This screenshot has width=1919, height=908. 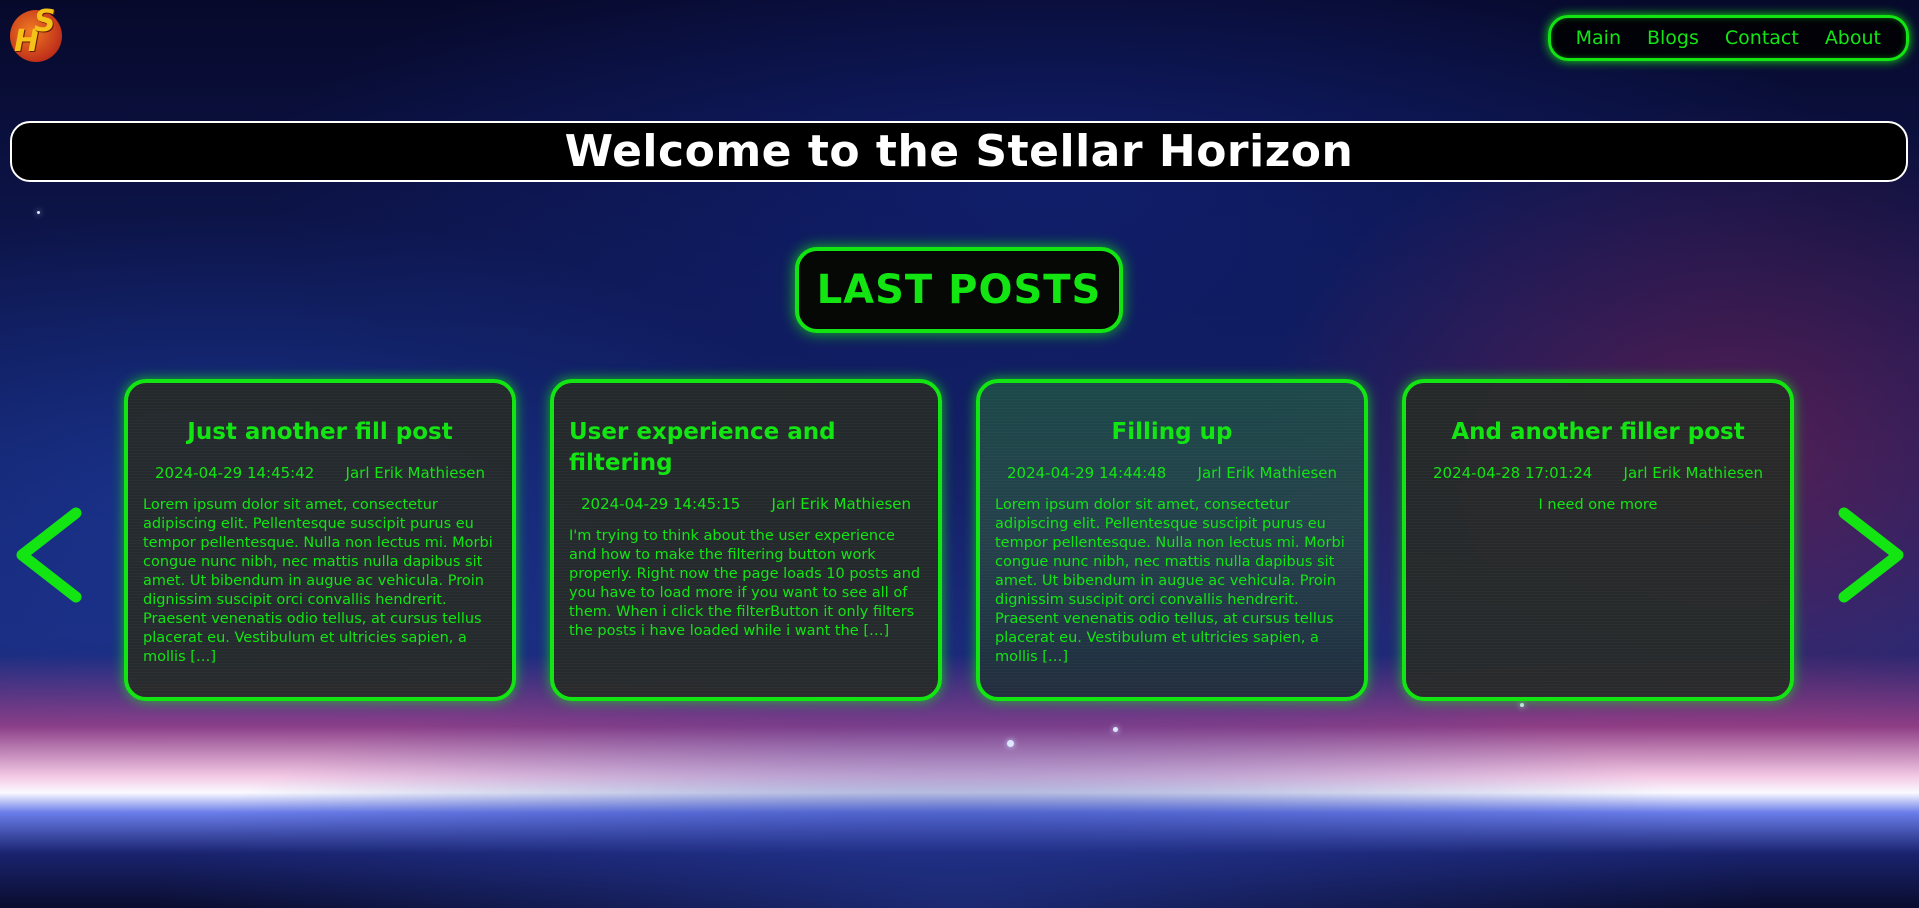 What do you see at coordinates (1598, 473) in the screenshot?
I see `post-meta: 2024-04-28 17:01:24 Jarl Erik Mathiesen` at bounding box center [1598, 473].